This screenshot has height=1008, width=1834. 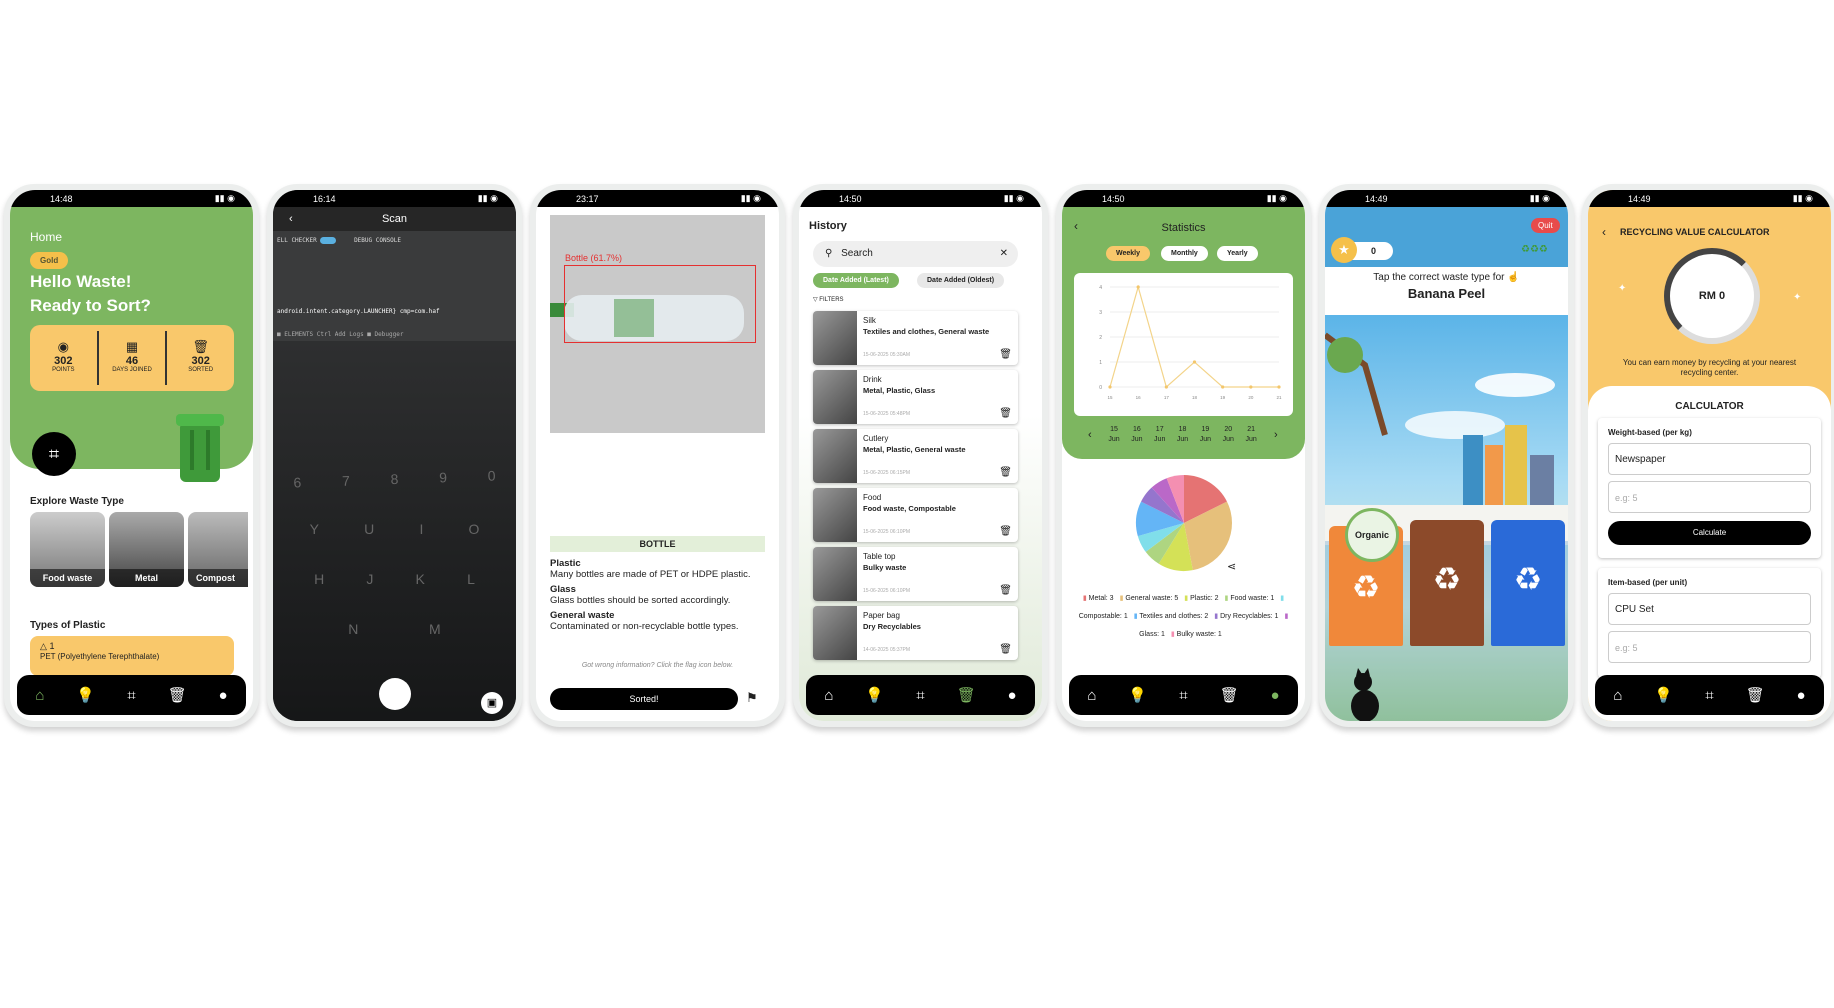 What do you see at coordinates (1171, 616) in the screenshot?
I see `legend-entry: ▮ Textiles and clothes: 2` at bounding box center [1171, 616].